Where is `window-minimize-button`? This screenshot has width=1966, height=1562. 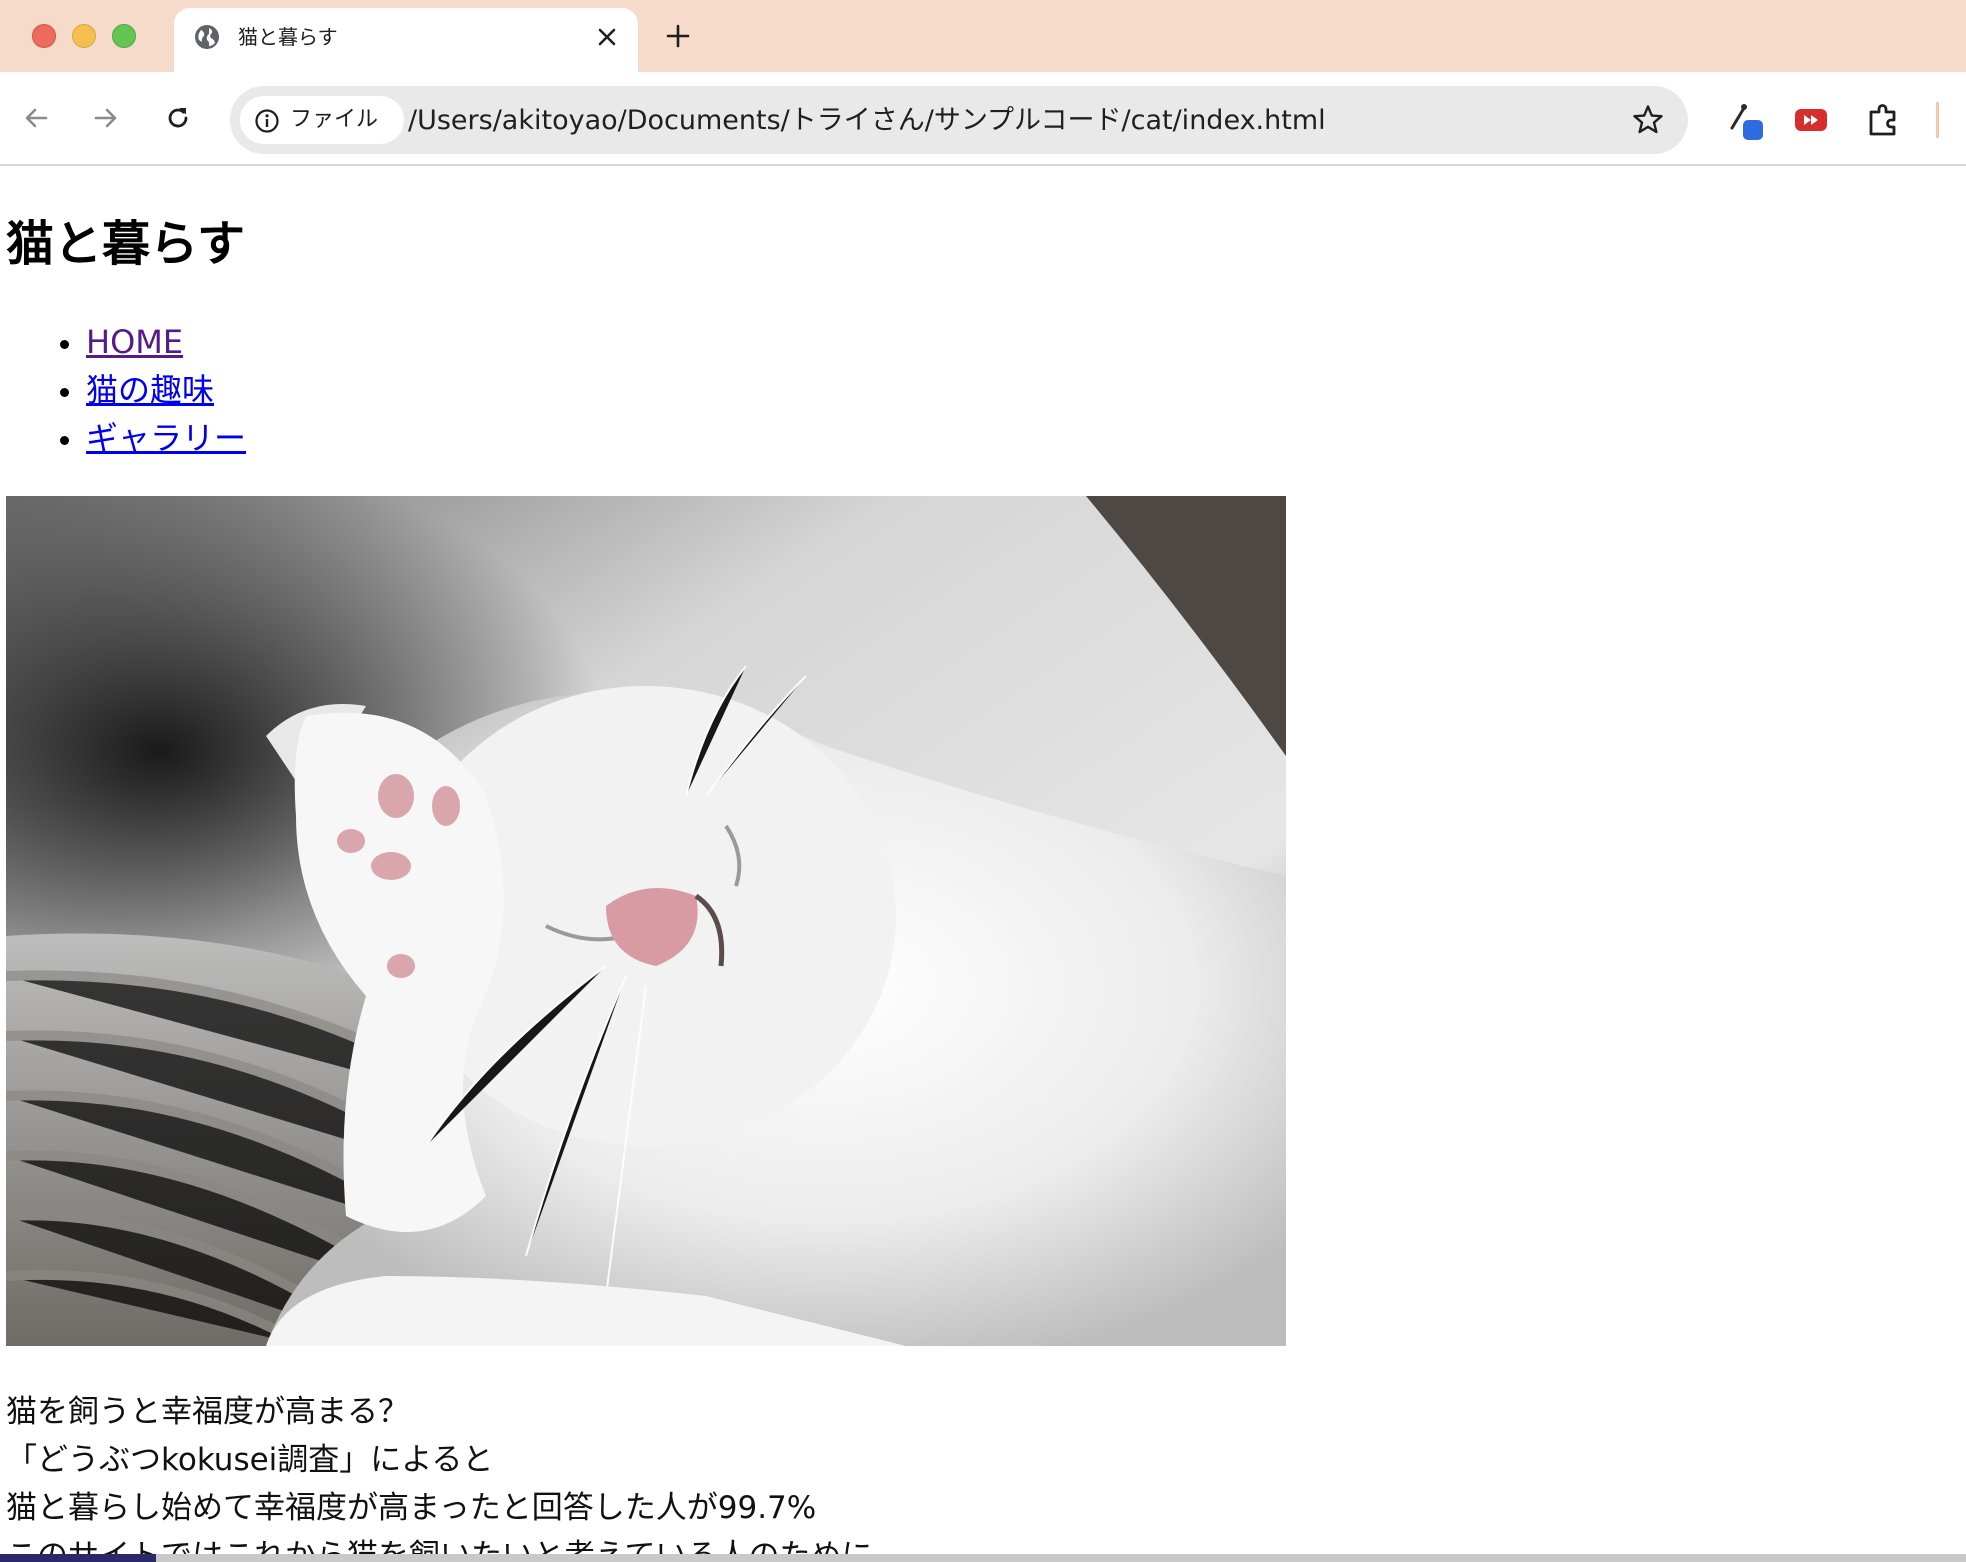 window-minimize-button is located at coordinates (84, 36).